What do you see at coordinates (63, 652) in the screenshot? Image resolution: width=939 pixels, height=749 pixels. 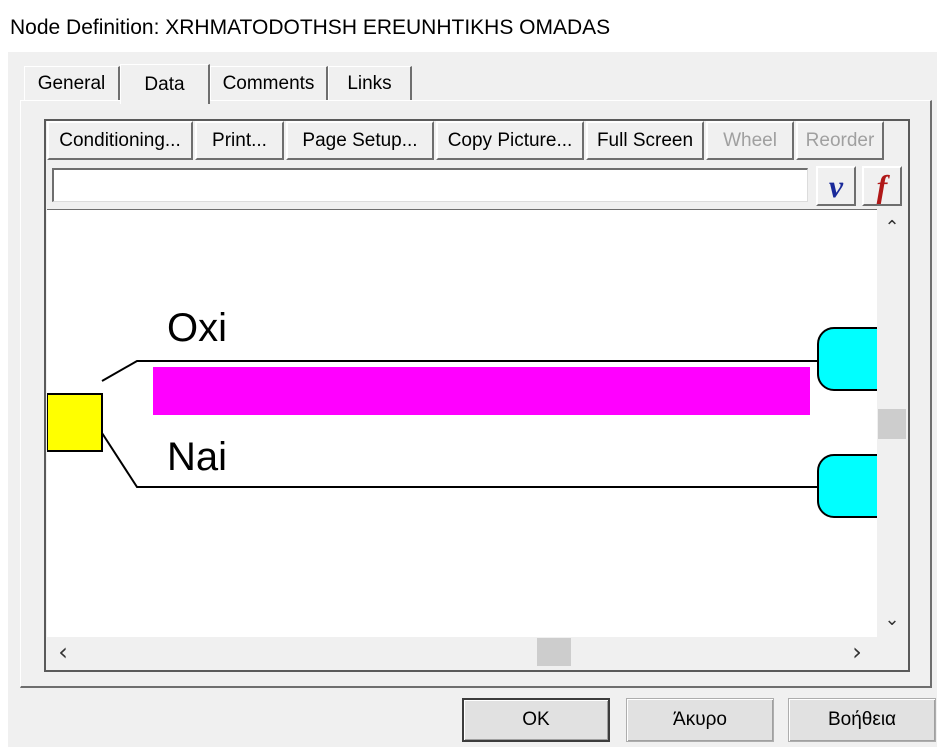 I see `scroll-left-icon: ‹` at bounding box center [63, 652].